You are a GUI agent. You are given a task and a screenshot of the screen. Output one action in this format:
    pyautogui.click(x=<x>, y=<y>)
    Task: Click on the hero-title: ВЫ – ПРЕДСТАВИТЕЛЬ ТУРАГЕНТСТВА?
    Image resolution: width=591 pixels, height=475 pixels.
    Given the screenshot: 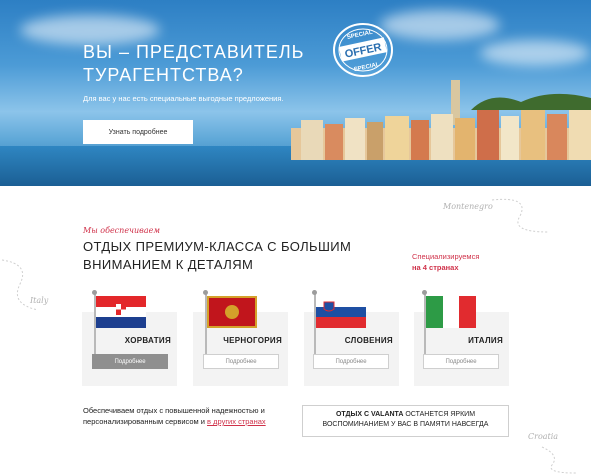 What is the action you would take?
    pyautogui.click(x=194, y=63)
    